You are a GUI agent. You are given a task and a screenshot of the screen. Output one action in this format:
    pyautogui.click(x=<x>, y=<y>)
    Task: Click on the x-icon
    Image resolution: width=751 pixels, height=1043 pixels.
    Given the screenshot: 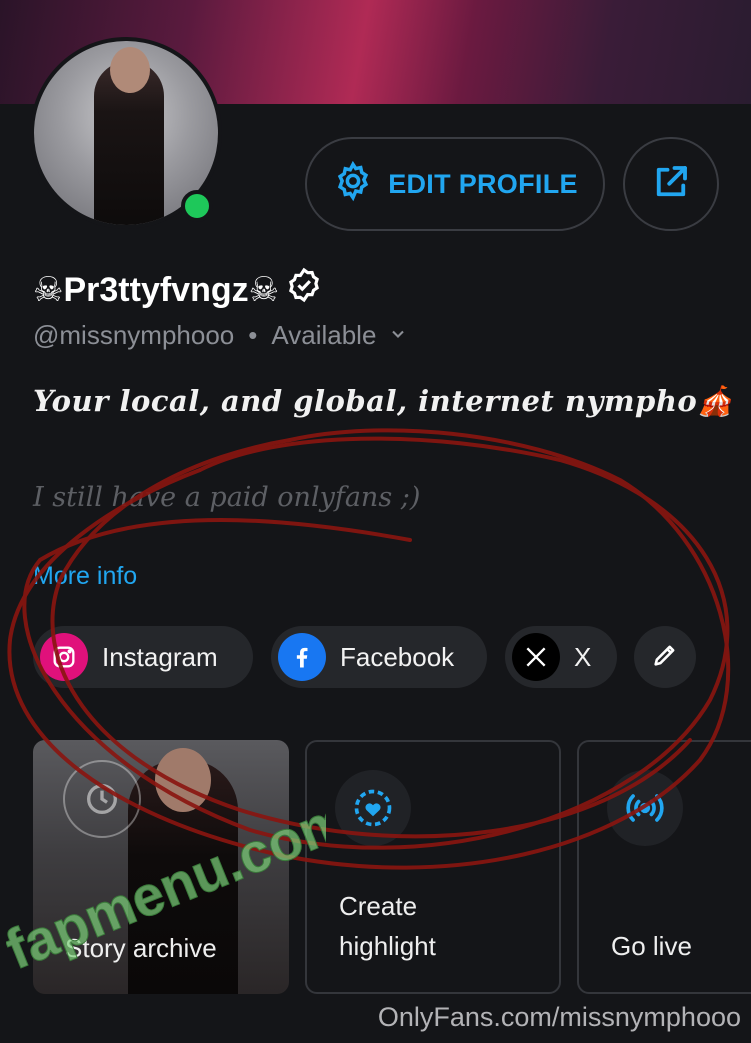 What is the action you would take?
    pyautogui.click(x=536, y=657)
    